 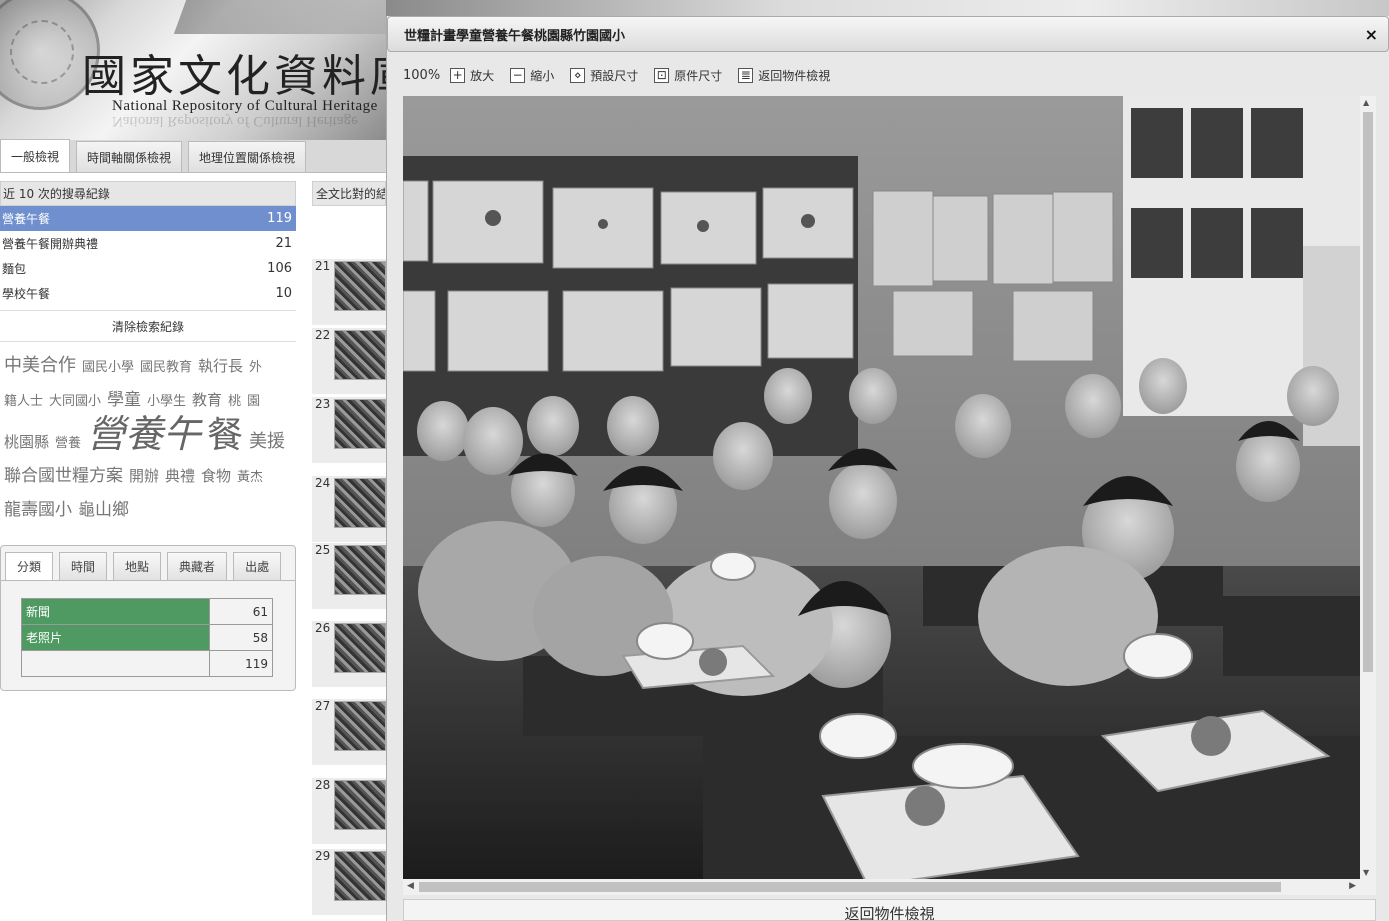 What do you see at coordinates (323, 266) in the screenshot?
I see `result-number: 21` at bounding box center [323, 266].